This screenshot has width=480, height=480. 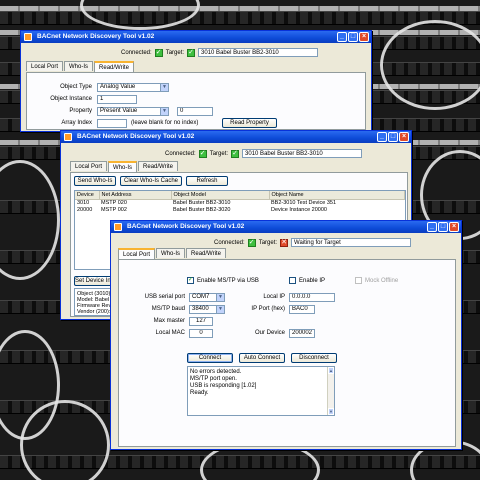 What do you see at coordinates (220, 195) in the screenshot?
I see `column-header-object-model: Object Model` at bounding box center [220, 195].